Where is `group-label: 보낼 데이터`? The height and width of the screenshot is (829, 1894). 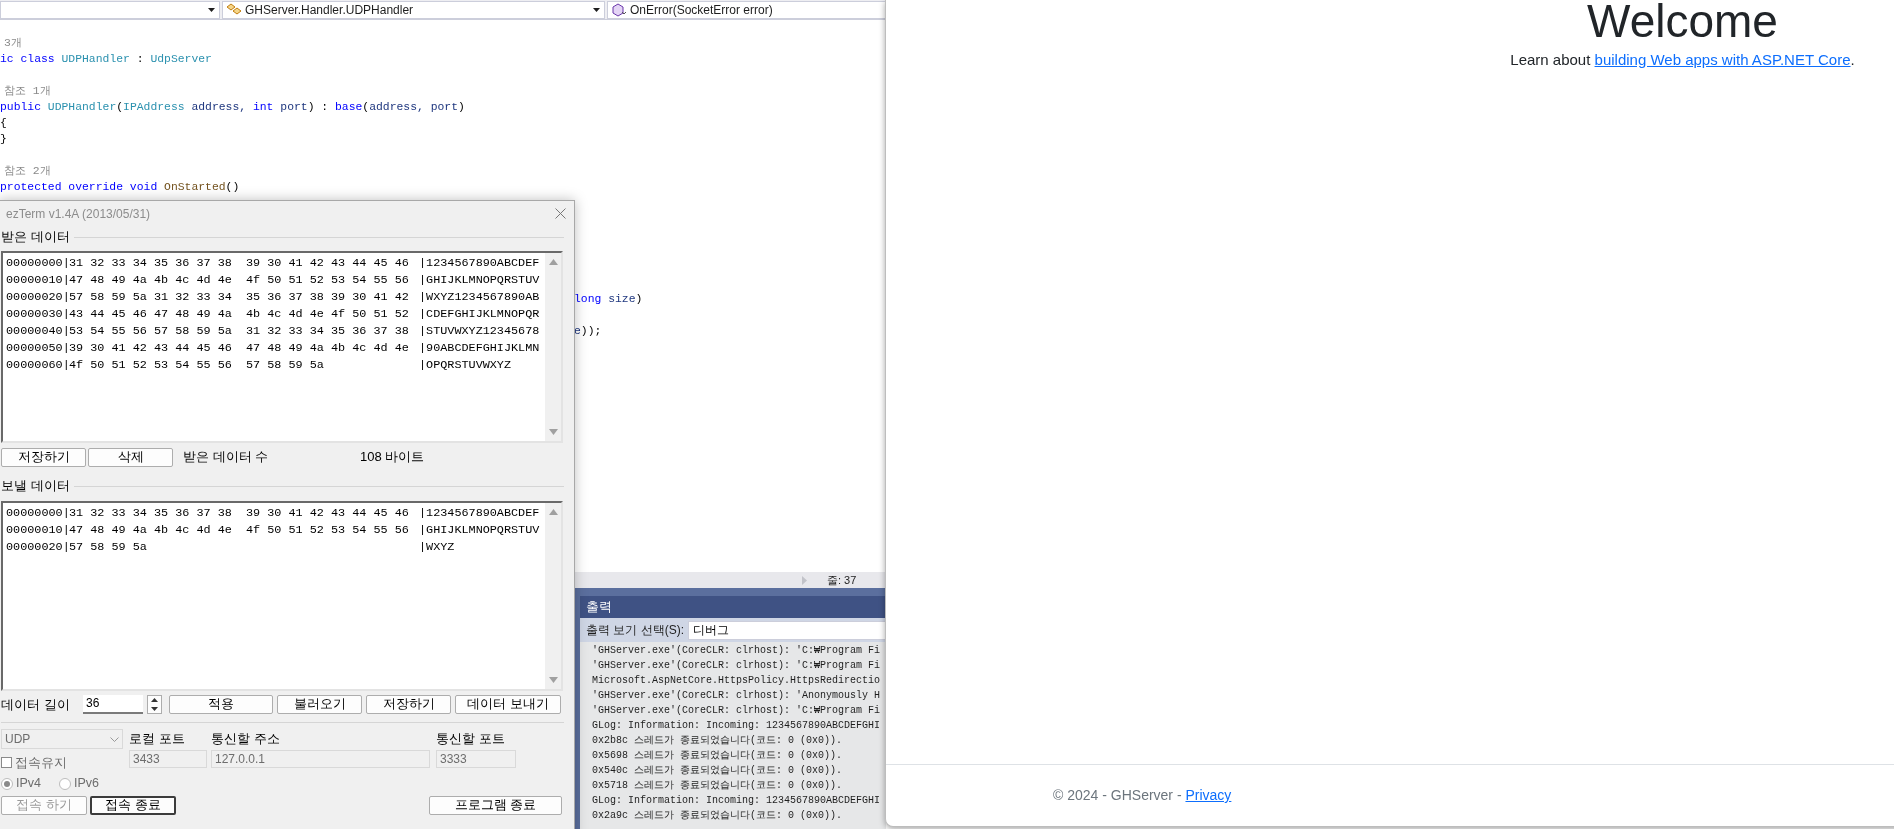
group-label: 보낼 데이터 is located at coordinates (35, 486).